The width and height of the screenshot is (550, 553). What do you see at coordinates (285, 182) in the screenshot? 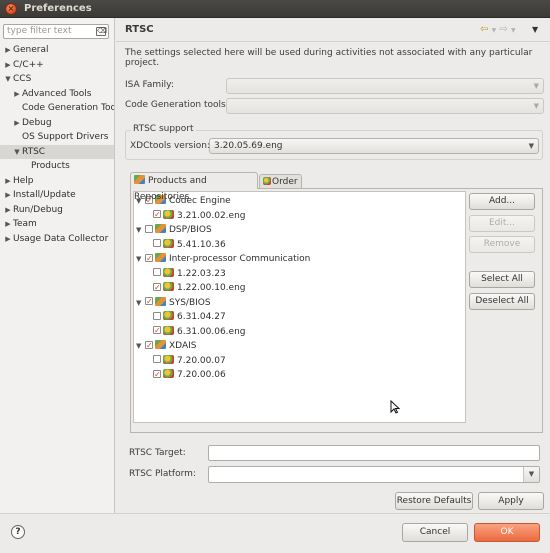
I see `tab-order-label: Order` at bounding box center [285, 182].